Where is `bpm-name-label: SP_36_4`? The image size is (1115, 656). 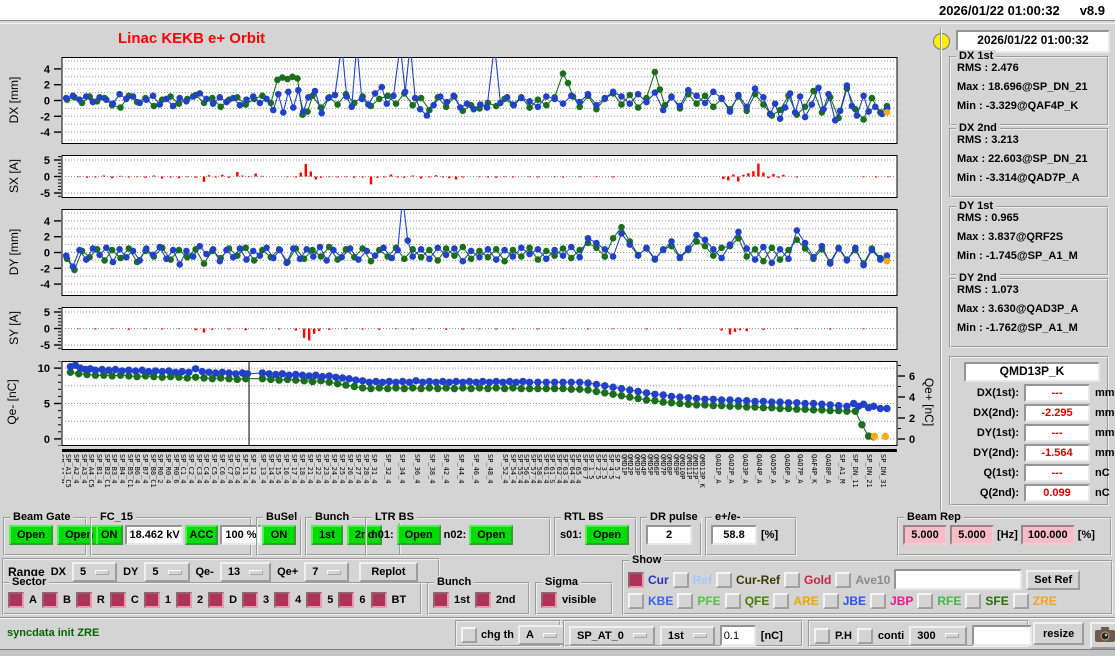
bpm-name-label: SP_36_4 is located at coordinates (417, 469).